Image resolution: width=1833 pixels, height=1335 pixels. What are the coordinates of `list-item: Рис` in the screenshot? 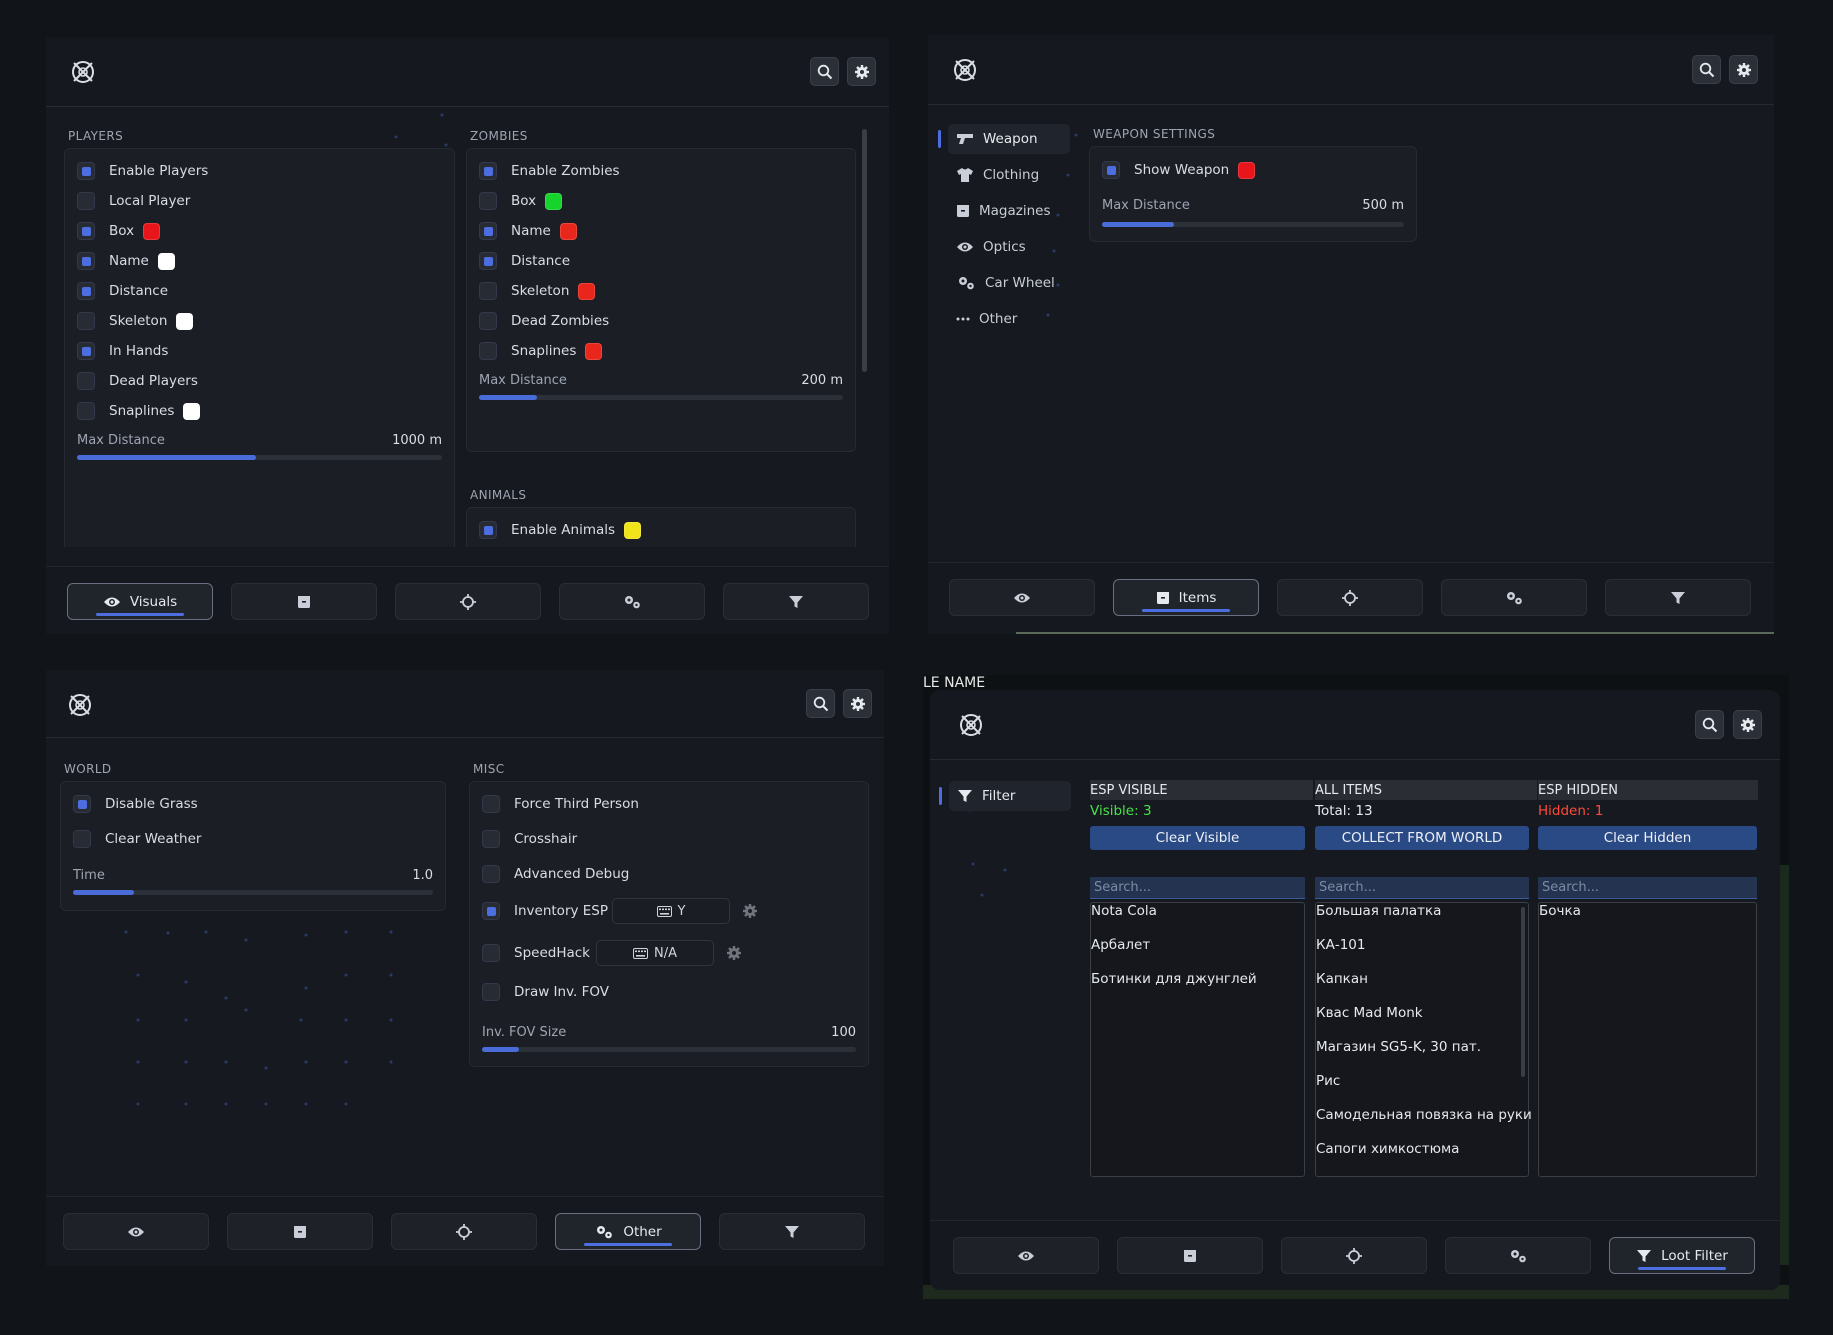 It's located at (1328, 1081).